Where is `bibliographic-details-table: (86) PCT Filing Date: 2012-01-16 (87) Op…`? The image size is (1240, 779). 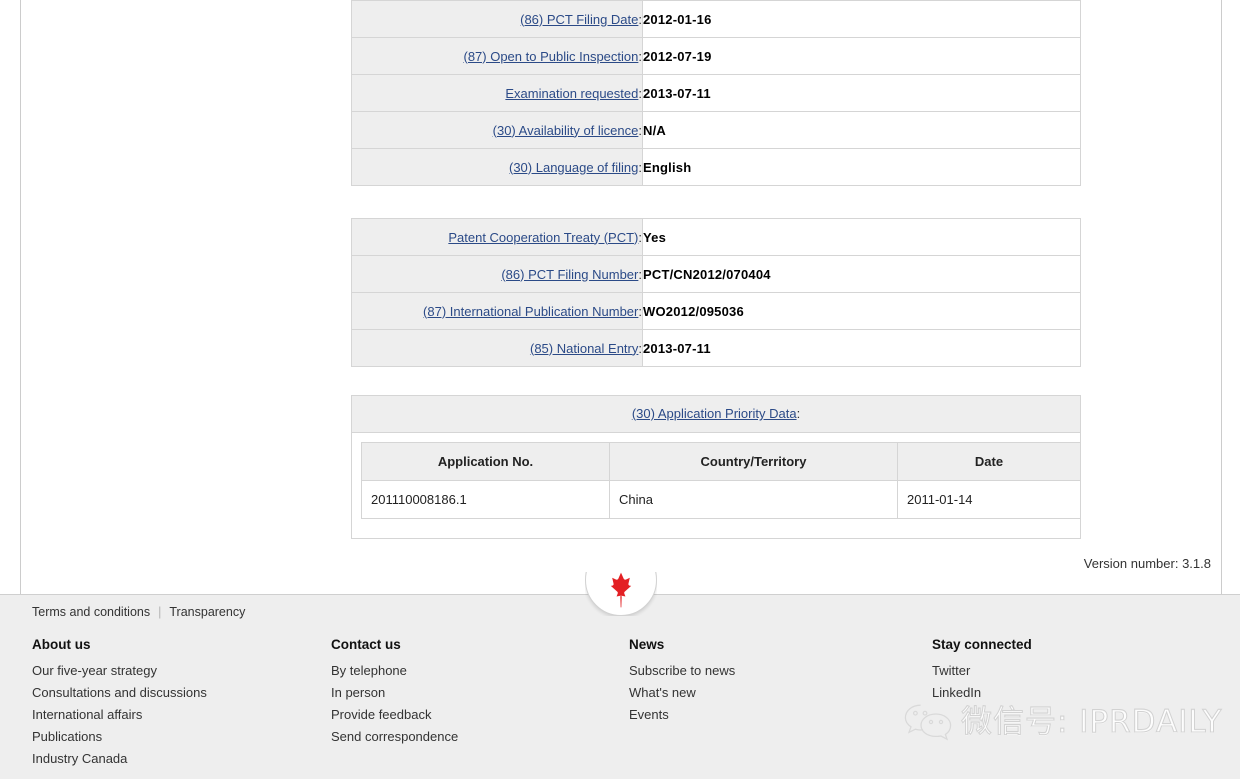
bibliographic-details-table: (86) PCT Filing Date: 2012-01-16 (87) Op… is located at coordinates (716, 93).